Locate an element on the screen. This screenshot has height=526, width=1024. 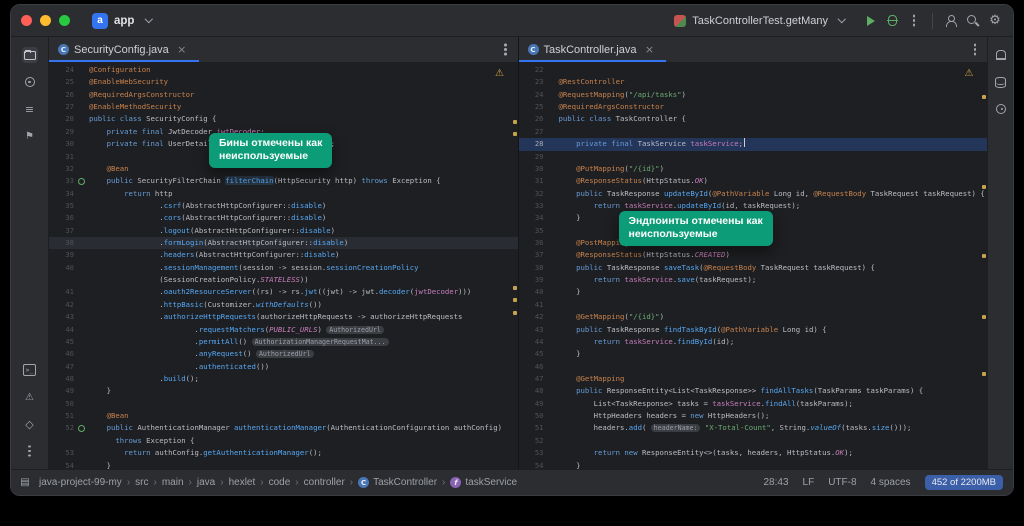
breadcrumb-item: java-project-99-my is located at coordinates (80, 482).